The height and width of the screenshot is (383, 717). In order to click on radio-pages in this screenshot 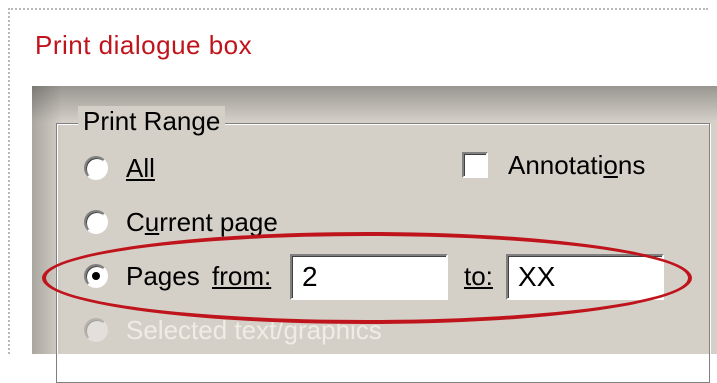, I will do `click(96, 276)`.